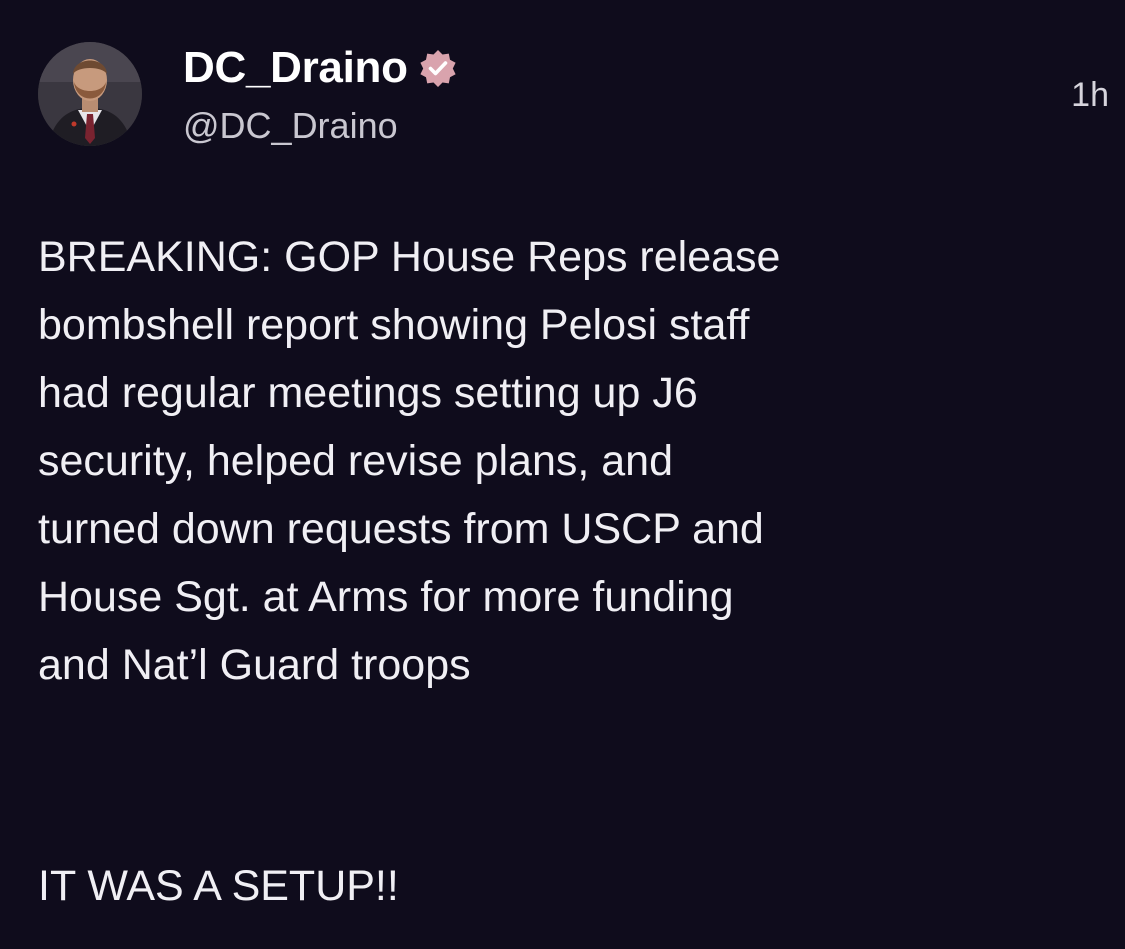  What do you see at coordinates (218, 886) in the screenshot?
I see `post-closing-line: IT WAS A SETUP!!` at bounding box center [218, 886].